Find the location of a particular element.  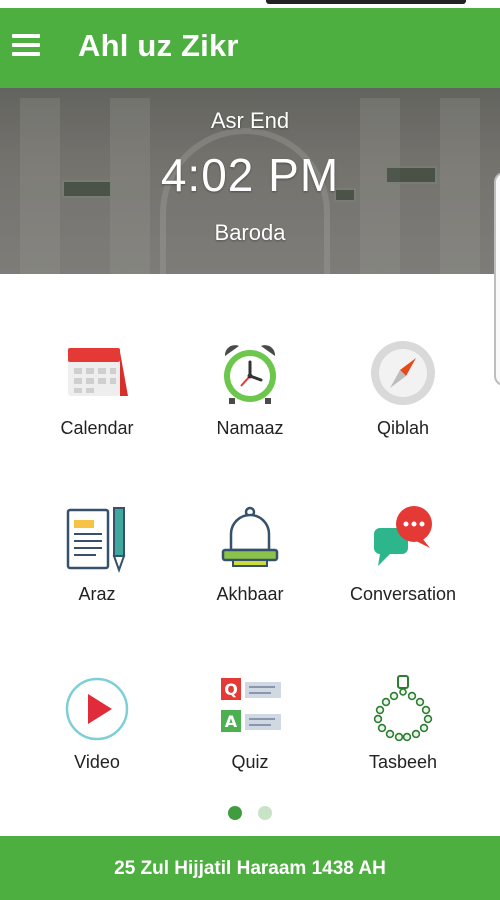

chat-bubbles-icon is located at coordinates (403, 536).